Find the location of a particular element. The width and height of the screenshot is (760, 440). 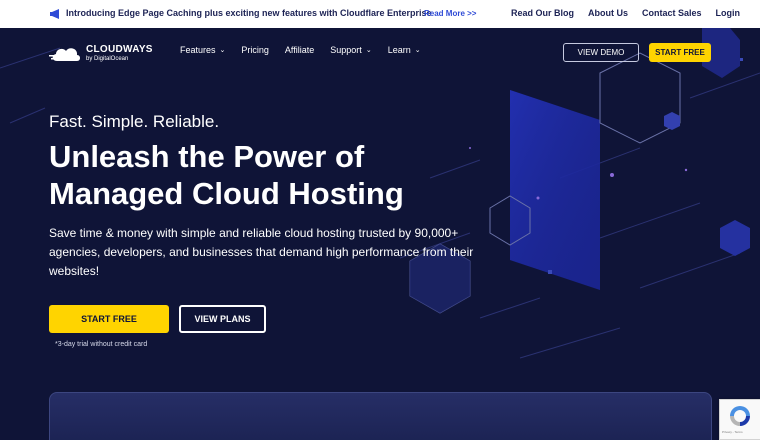

trial-note: *3-day trial without credit card is located at coordinates (101, 344).